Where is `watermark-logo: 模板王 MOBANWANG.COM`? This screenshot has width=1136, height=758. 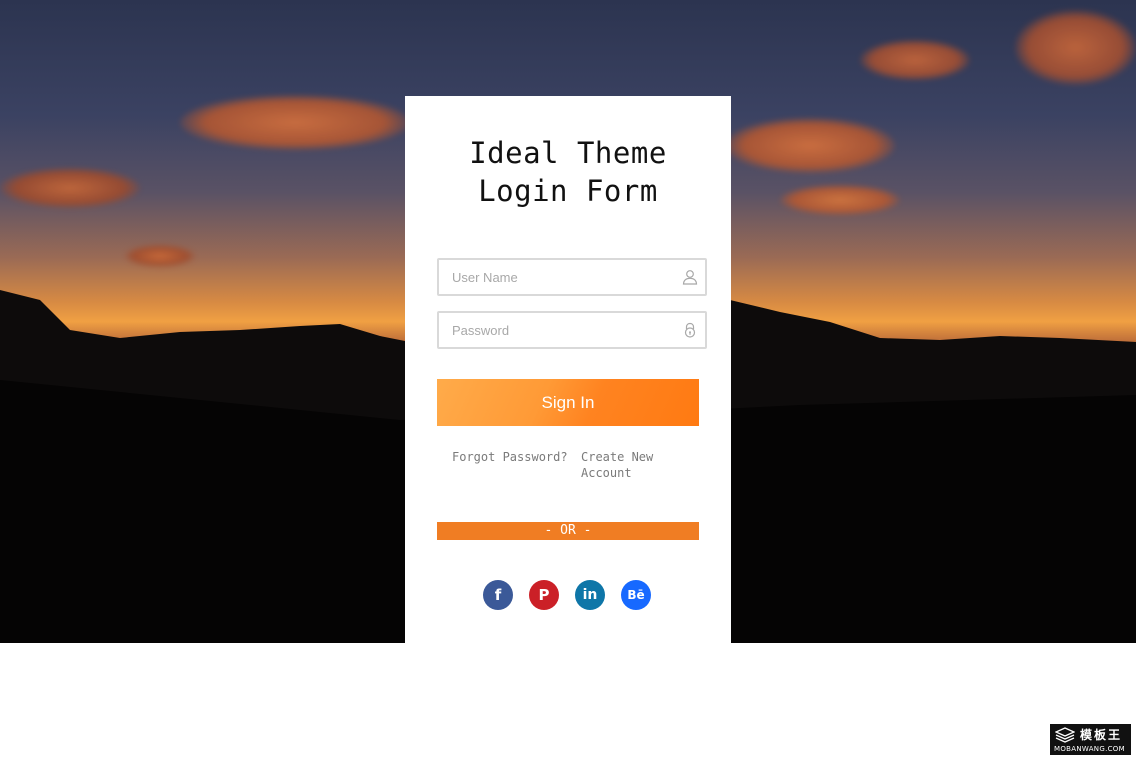
watermark-logo: 模板王 MOBANWANG.COM is located at coordinates (1090, 739).